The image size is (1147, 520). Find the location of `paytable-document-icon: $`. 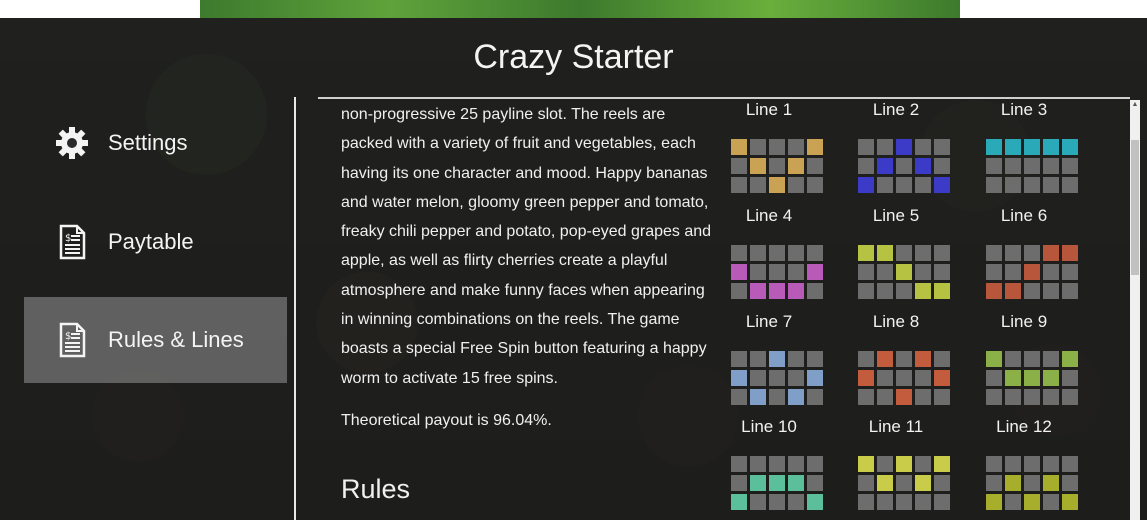

paytable-document-icon: $ is located at coordinates (72, 242).